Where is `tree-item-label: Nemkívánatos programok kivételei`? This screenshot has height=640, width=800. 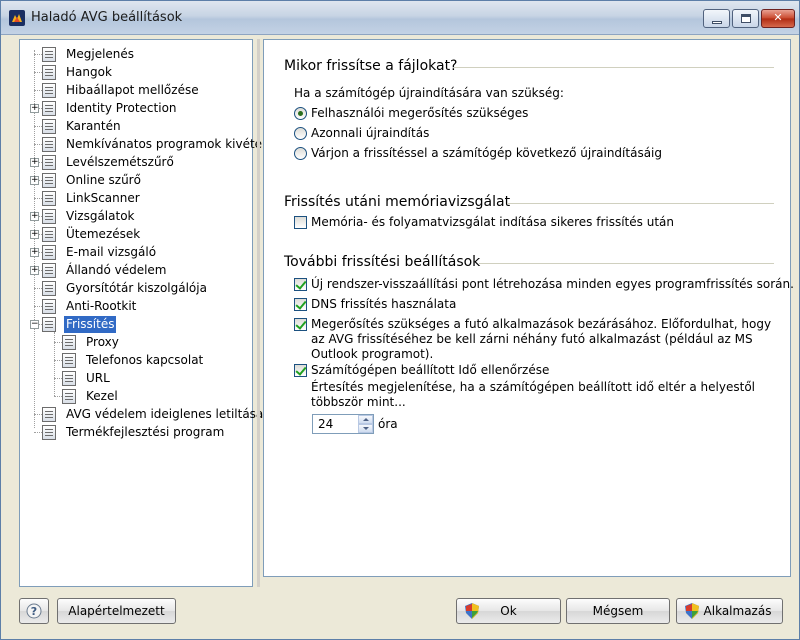
tree-item-label: Nemkívánatos programok kivételei is located at coordinates (171, 144).